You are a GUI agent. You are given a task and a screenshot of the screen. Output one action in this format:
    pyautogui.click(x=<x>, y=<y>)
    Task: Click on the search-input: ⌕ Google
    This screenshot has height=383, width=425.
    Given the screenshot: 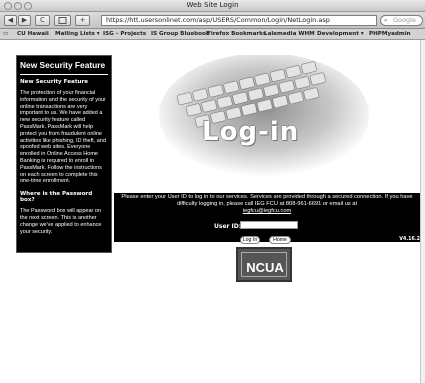 What is the action you would take?
    pyautogui.click(x=401, y=20)
    